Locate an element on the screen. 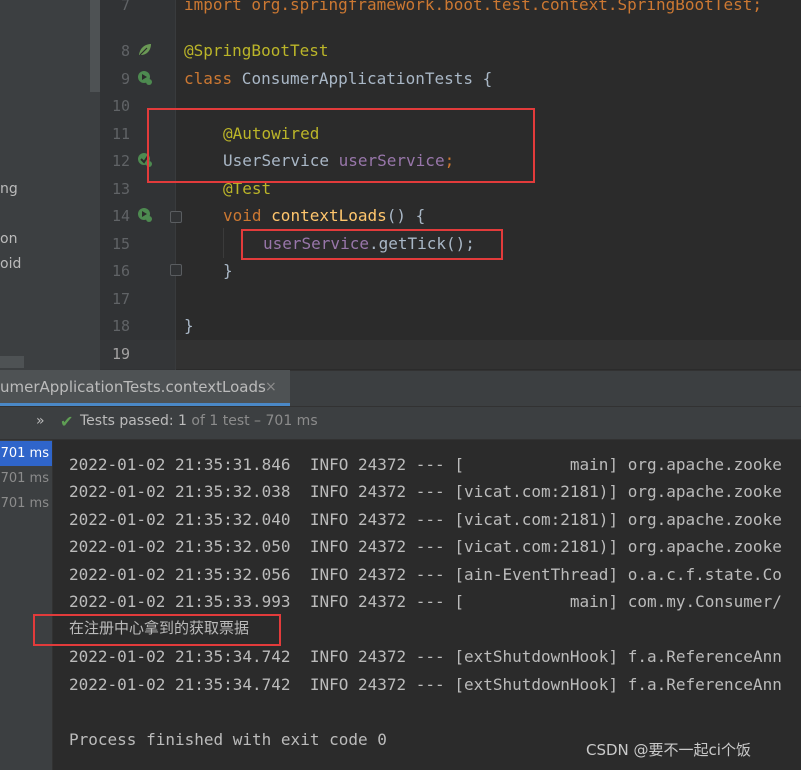  run-test-method-icon is located at coordinates (145, 215).